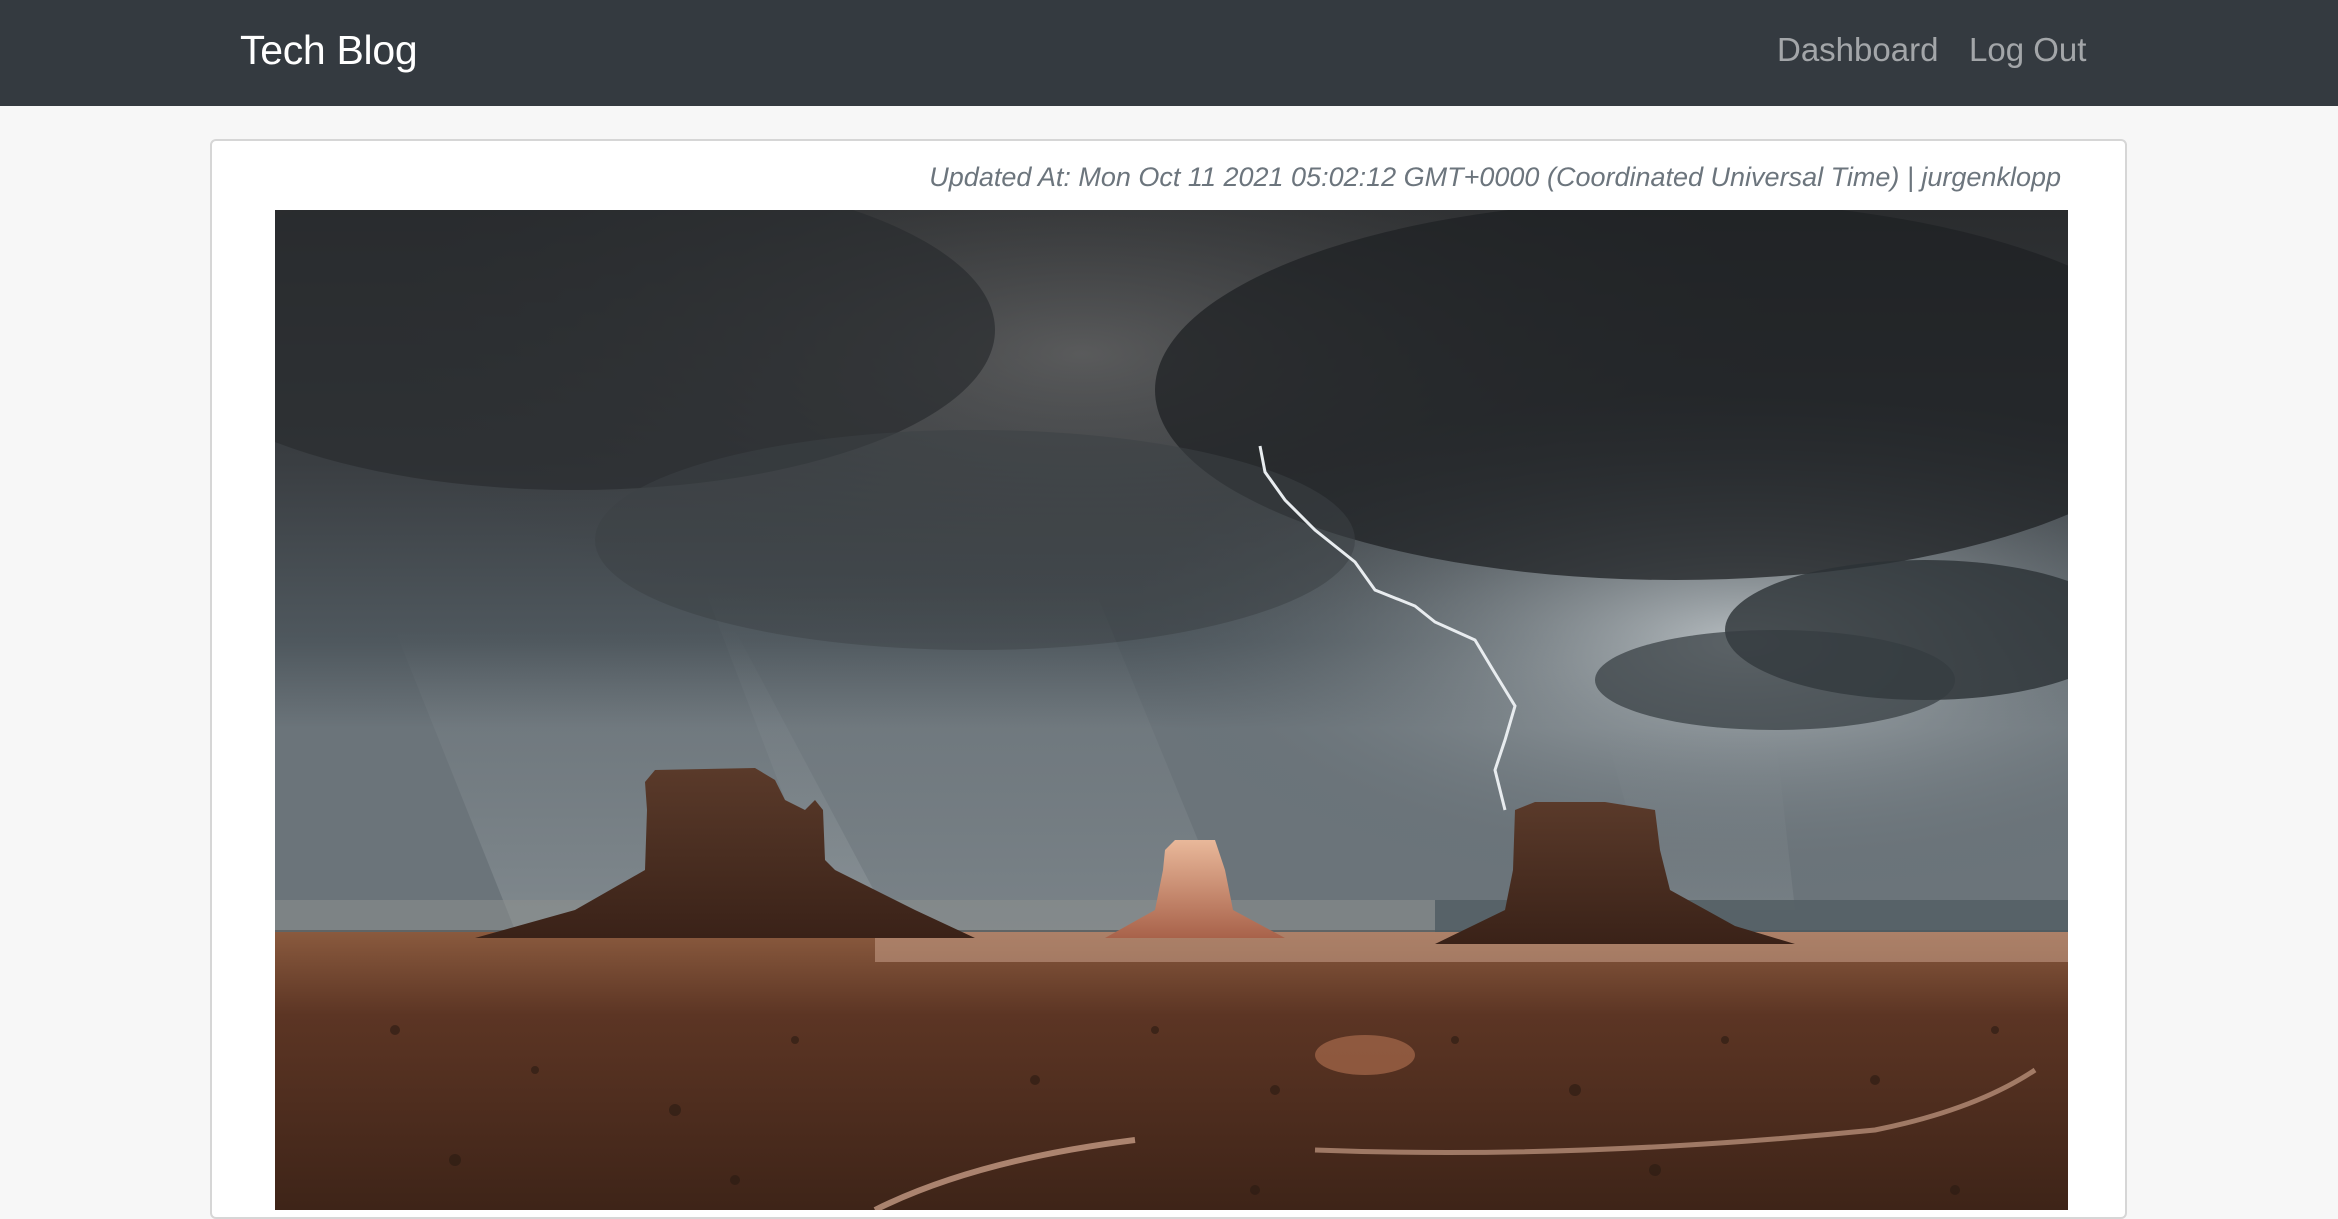 This screenshot has height=1219, width=2338. I want to click on post-author: jurgenklopp, so click(1991, 177).